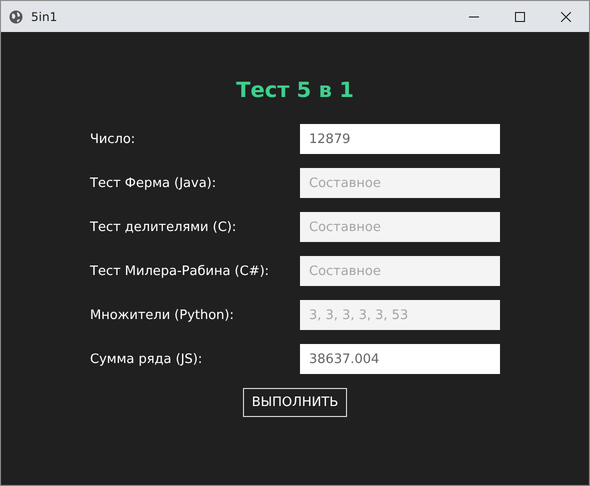 The width and height of the screenshot is (590, 486). I want to click on maximize-icon, so click(520, 17).